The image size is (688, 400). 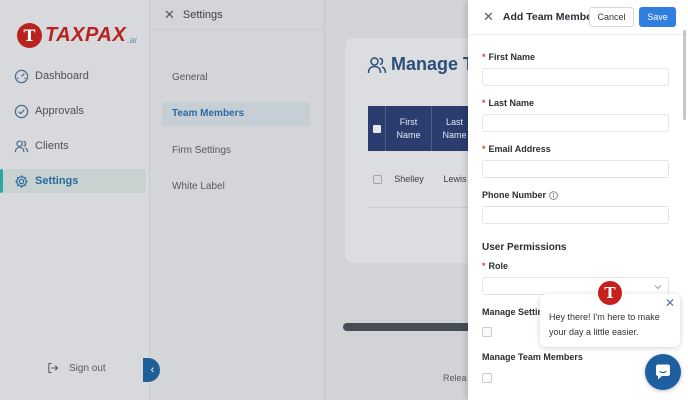 I want to click on drawer-title: Add Team Member, so click(x=549, y=17).